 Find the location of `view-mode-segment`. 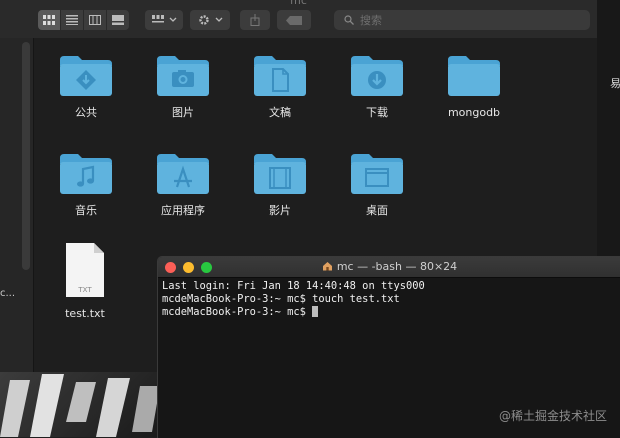

view-mode-segment is located at coordinates (84, 20).